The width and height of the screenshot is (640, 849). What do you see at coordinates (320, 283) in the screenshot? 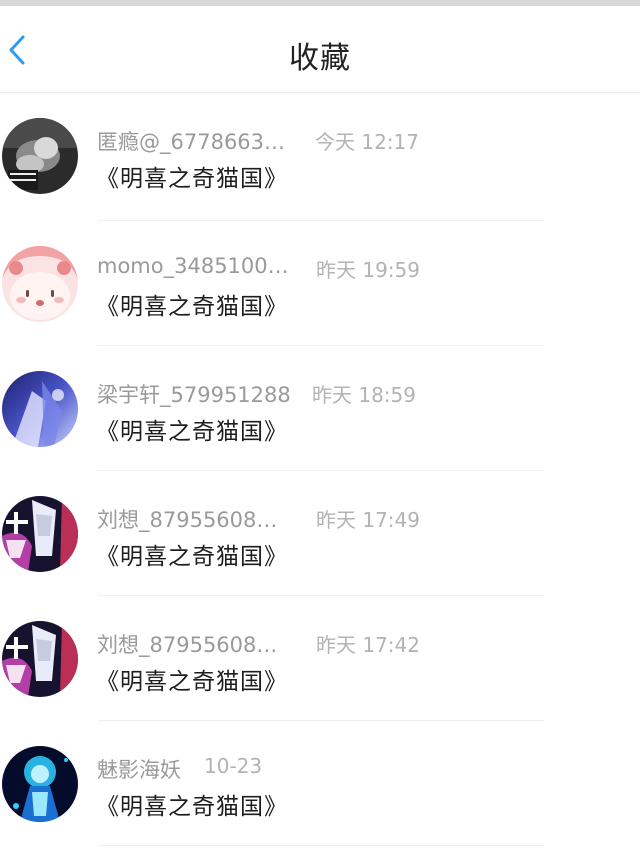
I see `list-item: momo_3485100… 昨天 19:59 《明喜之奇猫国》` at bounding box center [320, 283].